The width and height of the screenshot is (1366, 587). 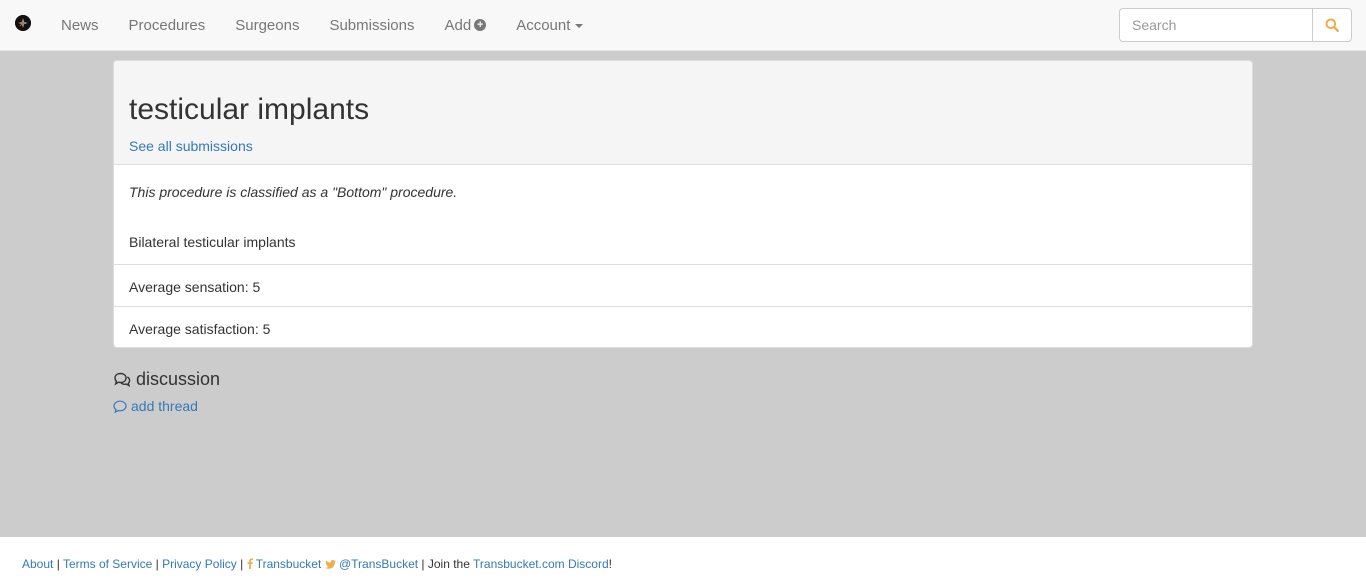 I want to click on comment-icon, so click(x=120, y=406).